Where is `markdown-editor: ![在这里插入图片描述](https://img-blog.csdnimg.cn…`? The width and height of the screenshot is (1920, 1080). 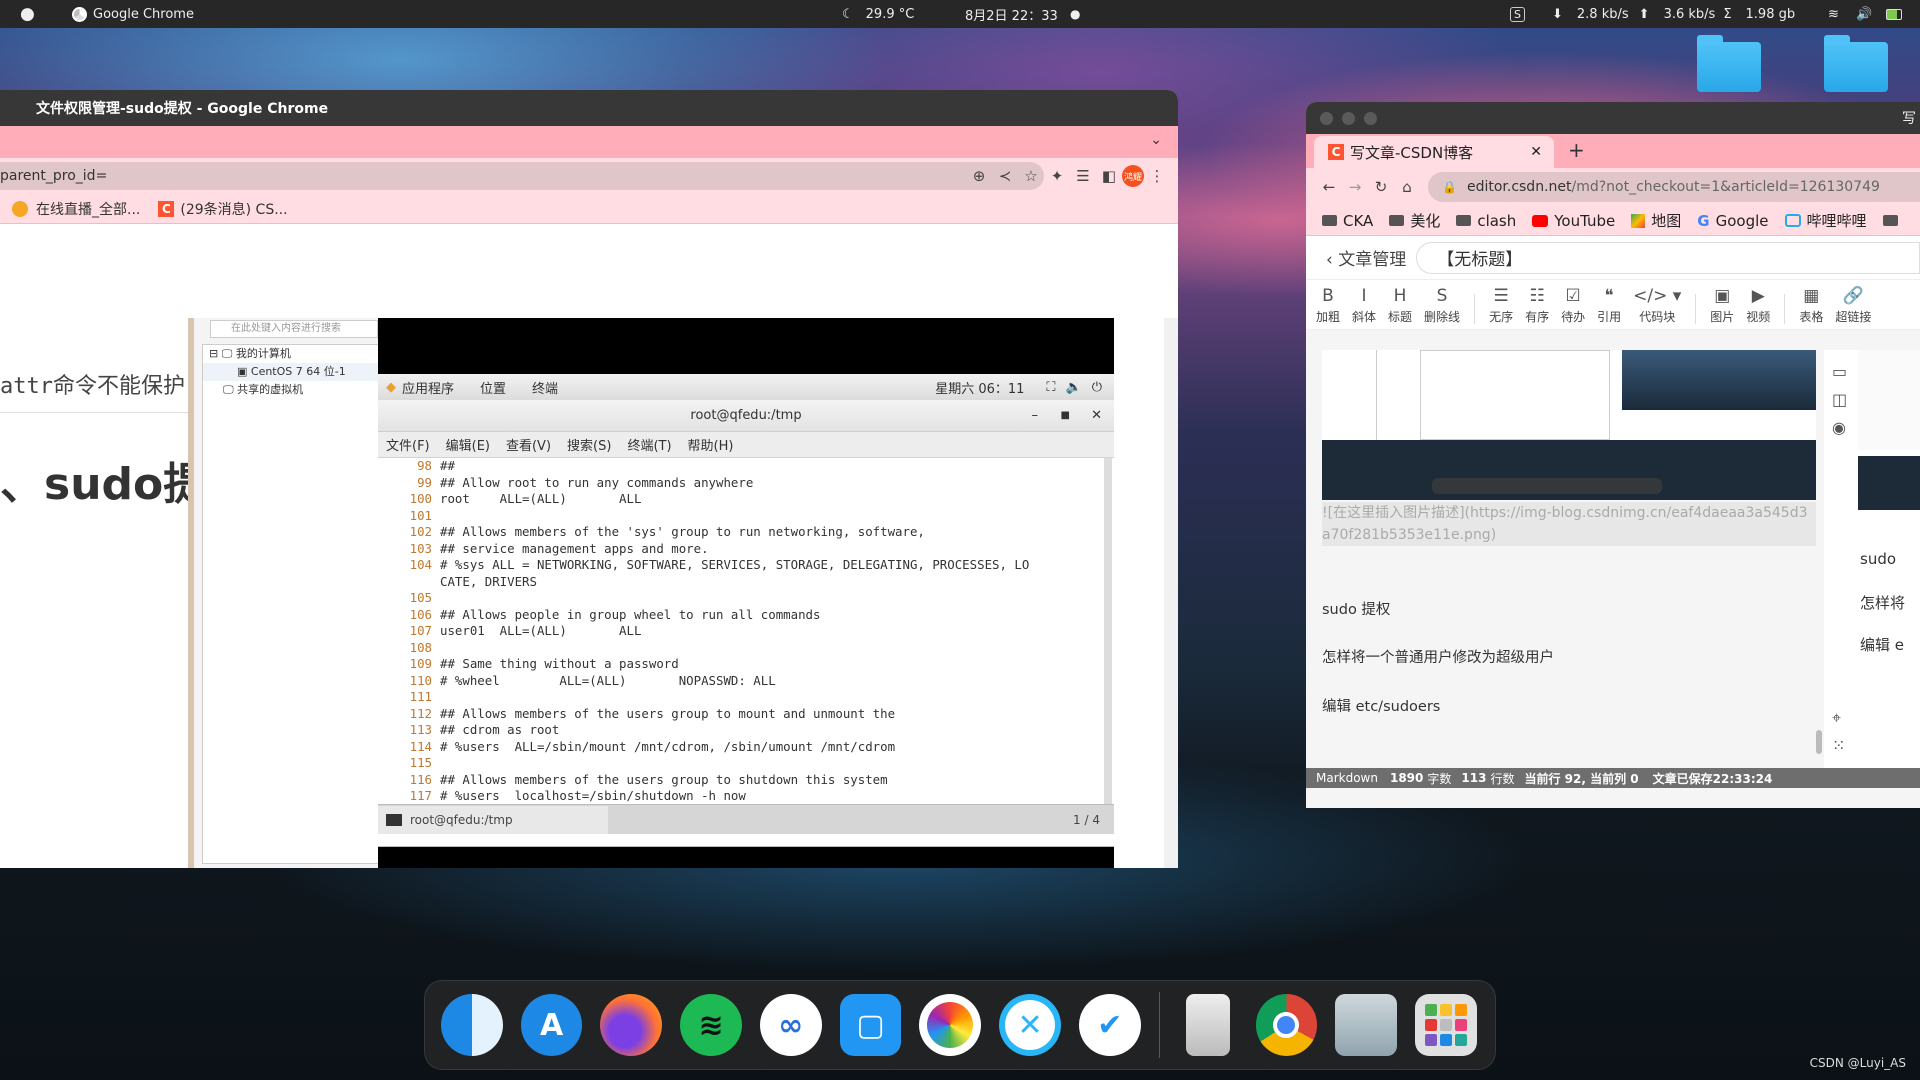
markdown-editor: ![在这里插入图片描述](https://img-blog.csdnimg.cn… is located at coordinates (1572, 569).